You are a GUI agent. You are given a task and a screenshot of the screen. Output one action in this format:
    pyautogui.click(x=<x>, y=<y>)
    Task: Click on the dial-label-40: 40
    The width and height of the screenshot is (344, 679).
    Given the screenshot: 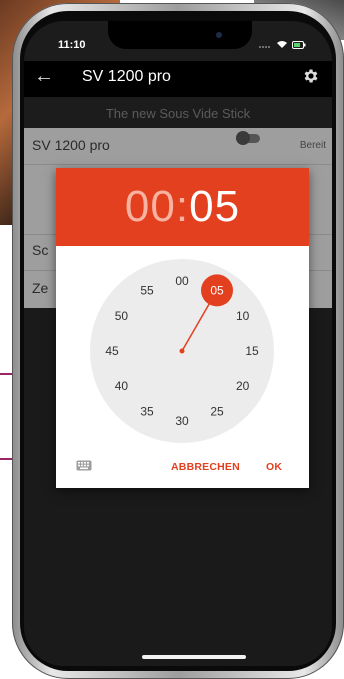 What is the action you would take?
    pyautogui.click(x=122, y=386)
    